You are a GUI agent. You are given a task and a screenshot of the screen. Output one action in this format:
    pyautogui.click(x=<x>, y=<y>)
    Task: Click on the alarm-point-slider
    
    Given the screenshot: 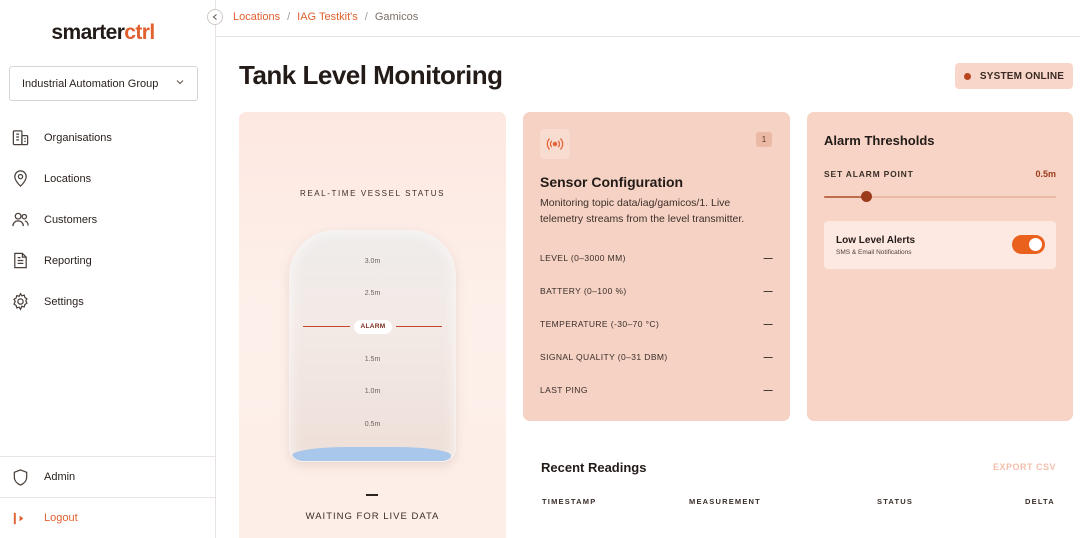 What is the action you would take?
    pyautogui.click(x=940, y=196)
    